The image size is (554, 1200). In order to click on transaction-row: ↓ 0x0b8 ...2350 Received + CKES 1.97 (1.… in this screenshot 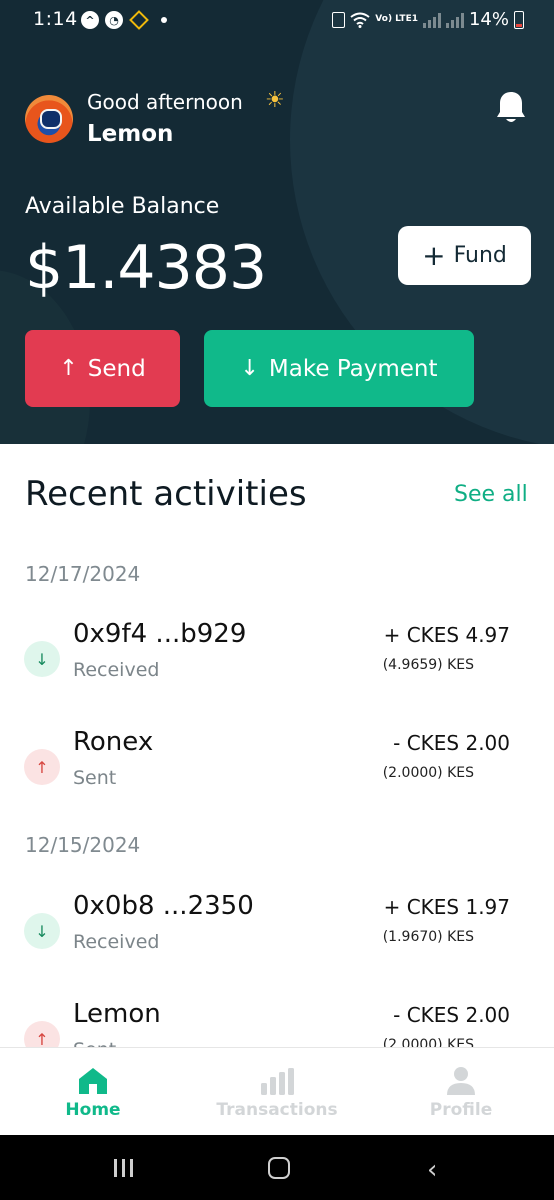, I will do `click(277, 931)`.